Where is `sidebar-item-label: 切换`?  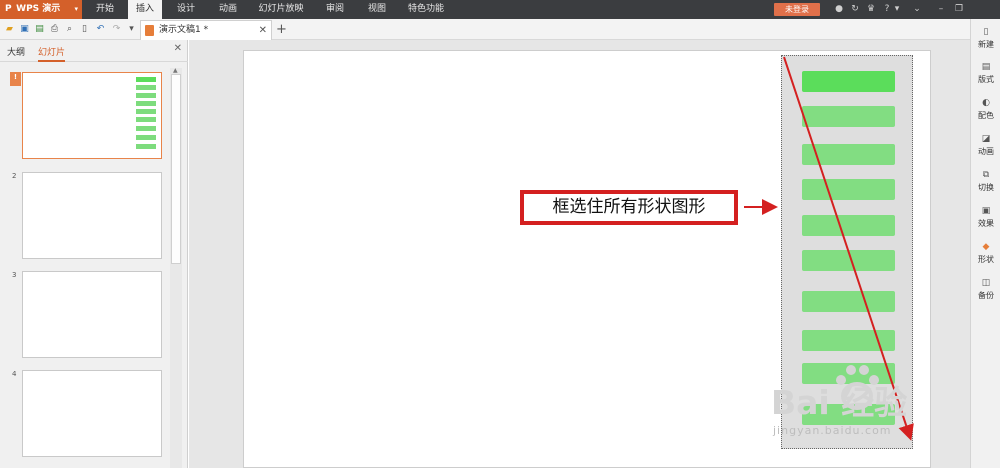 sidebar-item-label: 切换 is located at coordinates (986, 187).